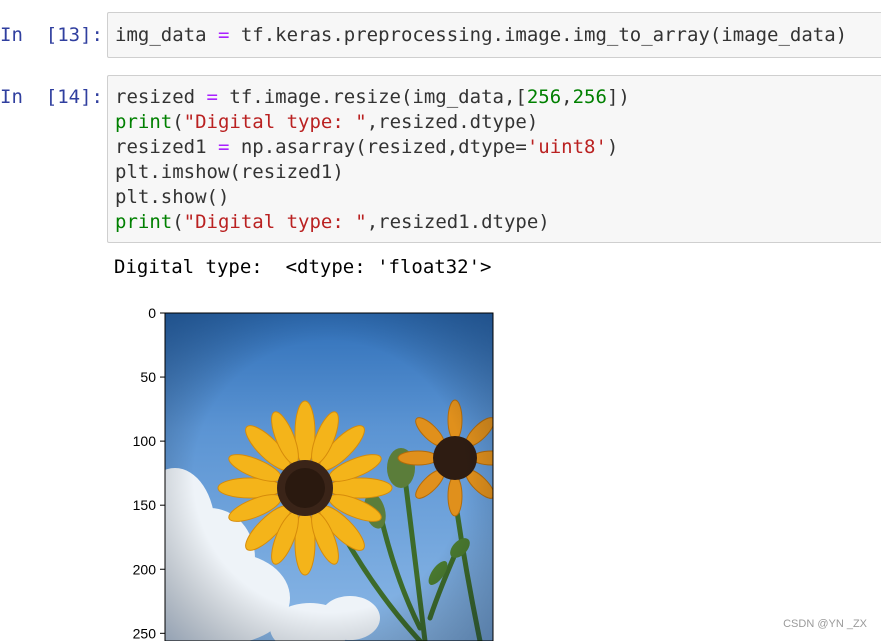  What do you see at coordinates (458, 222) in the screenshot?
I see `code-token: ,resized1.dtype)` at bounding box center [458, 222].